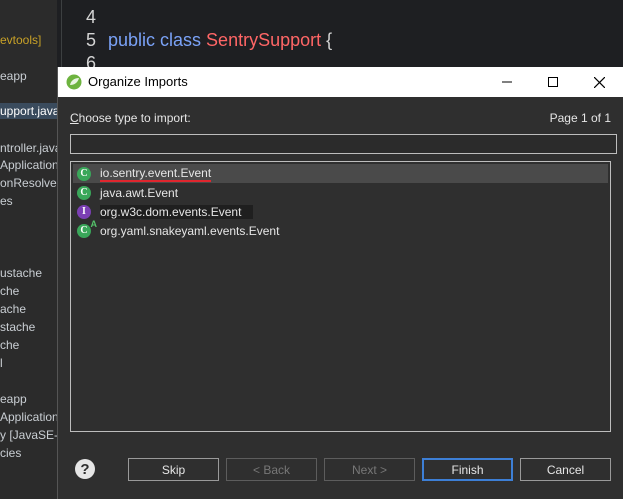 The height and width of the screenshot is (499, 623). What do you see at coordinates (340, 173) in the screenshot?
I see `list-item-io-sentry-event: C io.sentry.event.Event` at bounding box center [340, 173].